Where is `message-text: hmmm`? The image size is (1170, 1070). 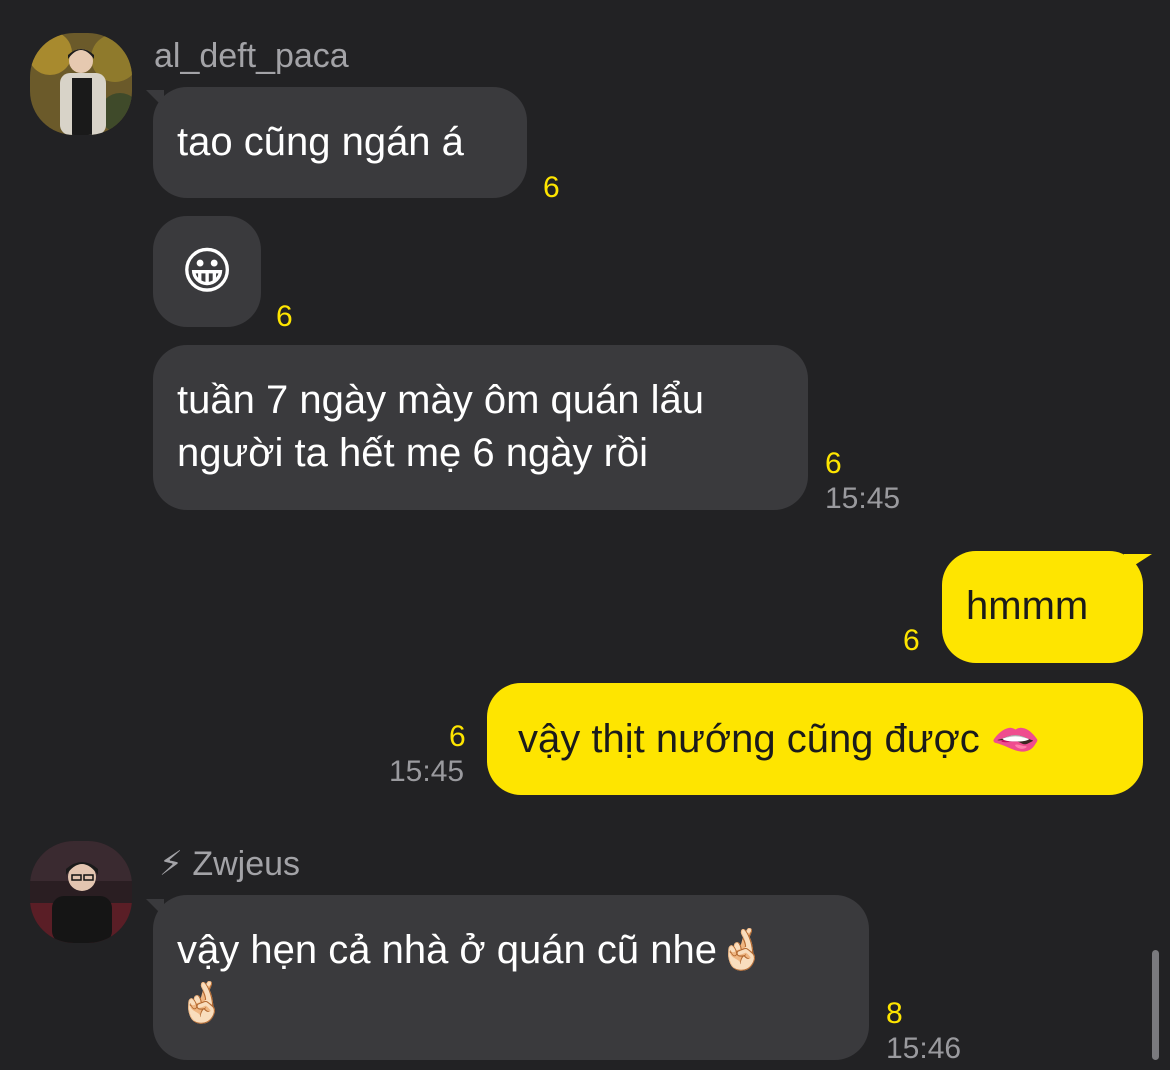
message-text: hmmm is located at coordinates (1027, 606).